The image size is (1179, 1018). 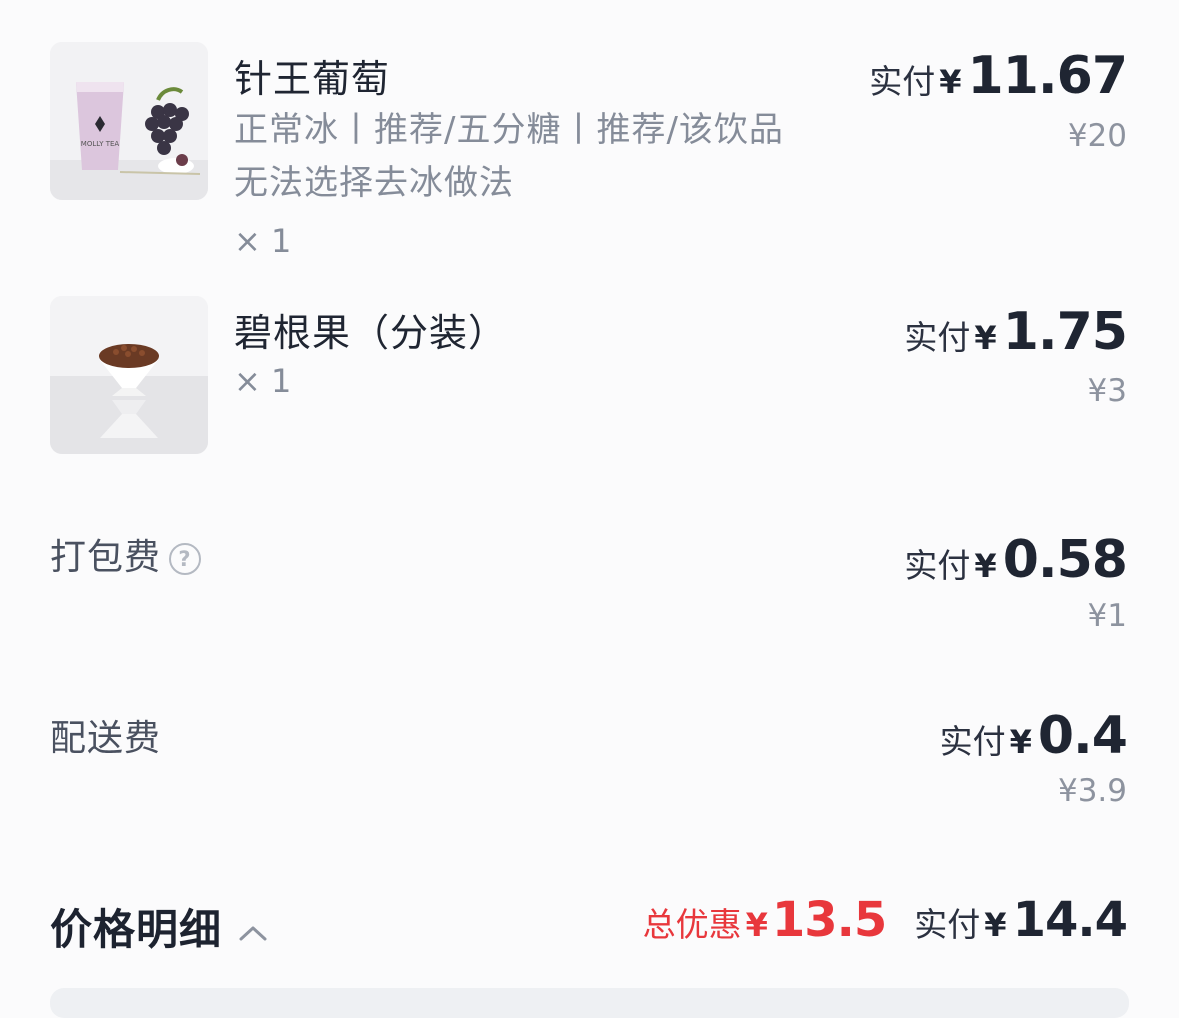 I want to click on pecan-cup-image, so click(x=129, y=375).